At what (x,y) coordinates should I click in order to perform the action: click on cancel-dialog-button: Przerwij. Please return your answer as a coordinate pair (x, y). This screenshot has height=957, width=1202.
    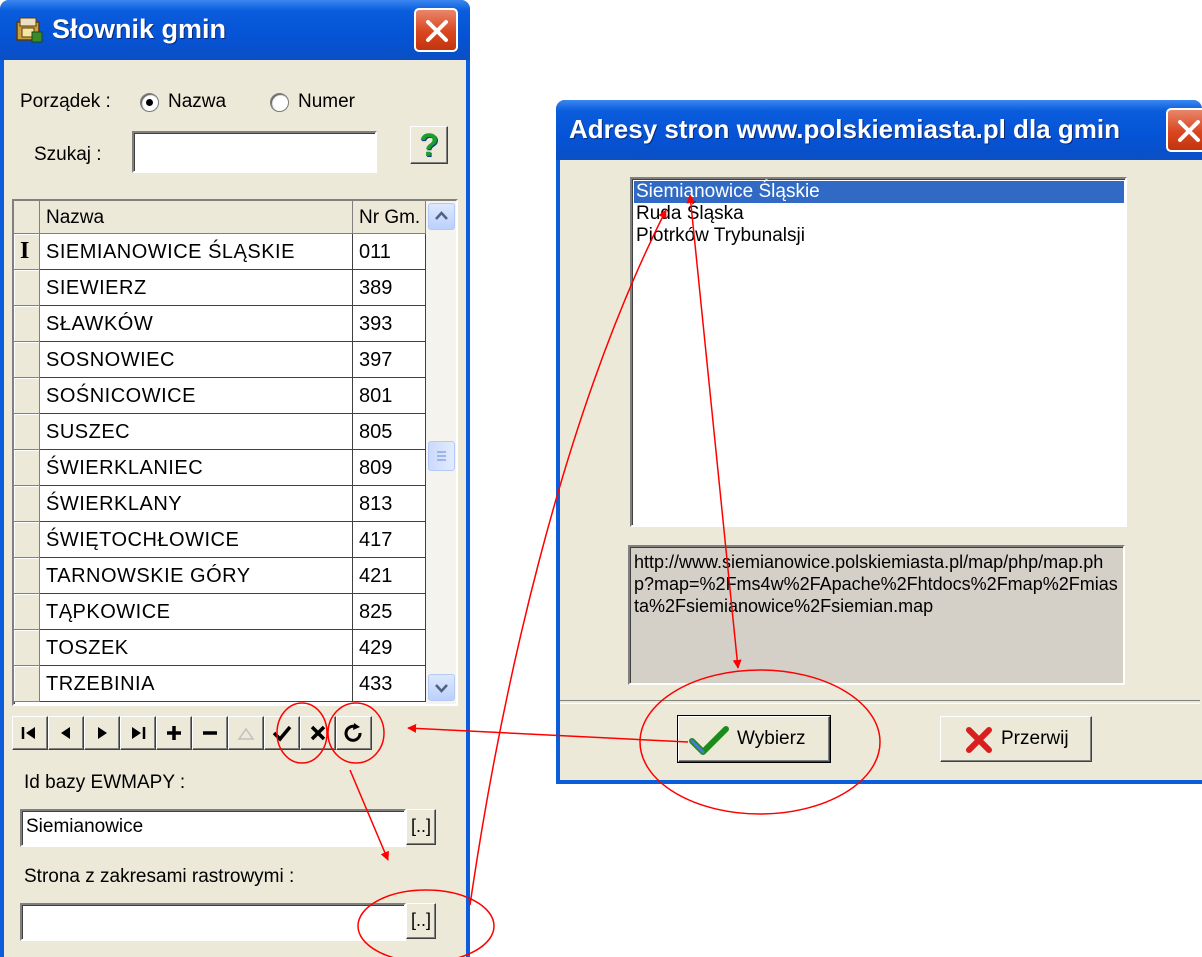
    Looking at the image, I should click on (1016, 739).